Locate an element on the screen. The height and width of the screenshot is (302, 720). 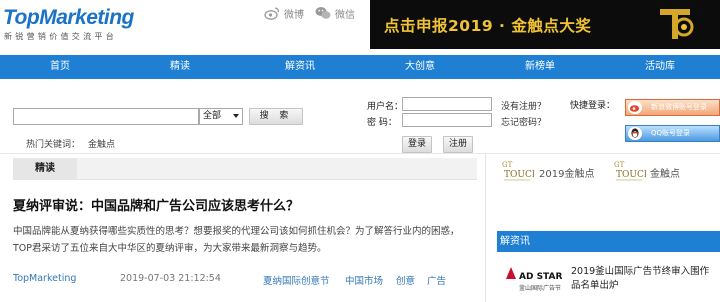
forgot-password-link: 忘记密码？ is located at coordinates (523, 121).